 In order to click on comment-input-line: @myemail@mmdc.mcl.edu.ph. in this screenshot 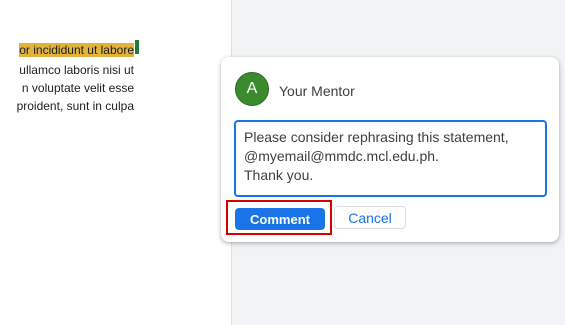, I will do `click(341, 156)`.